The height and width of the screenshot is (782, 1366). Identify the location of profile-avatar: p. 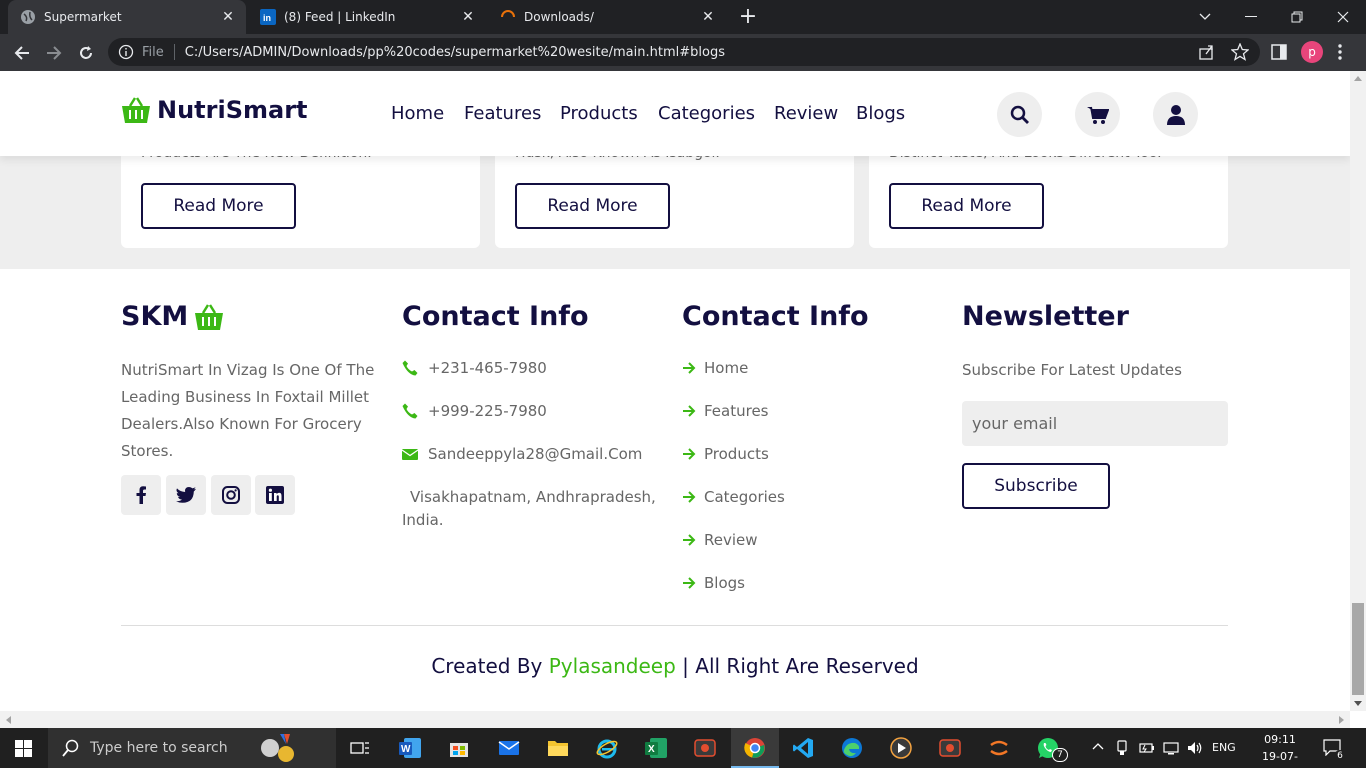
(1312, 52).